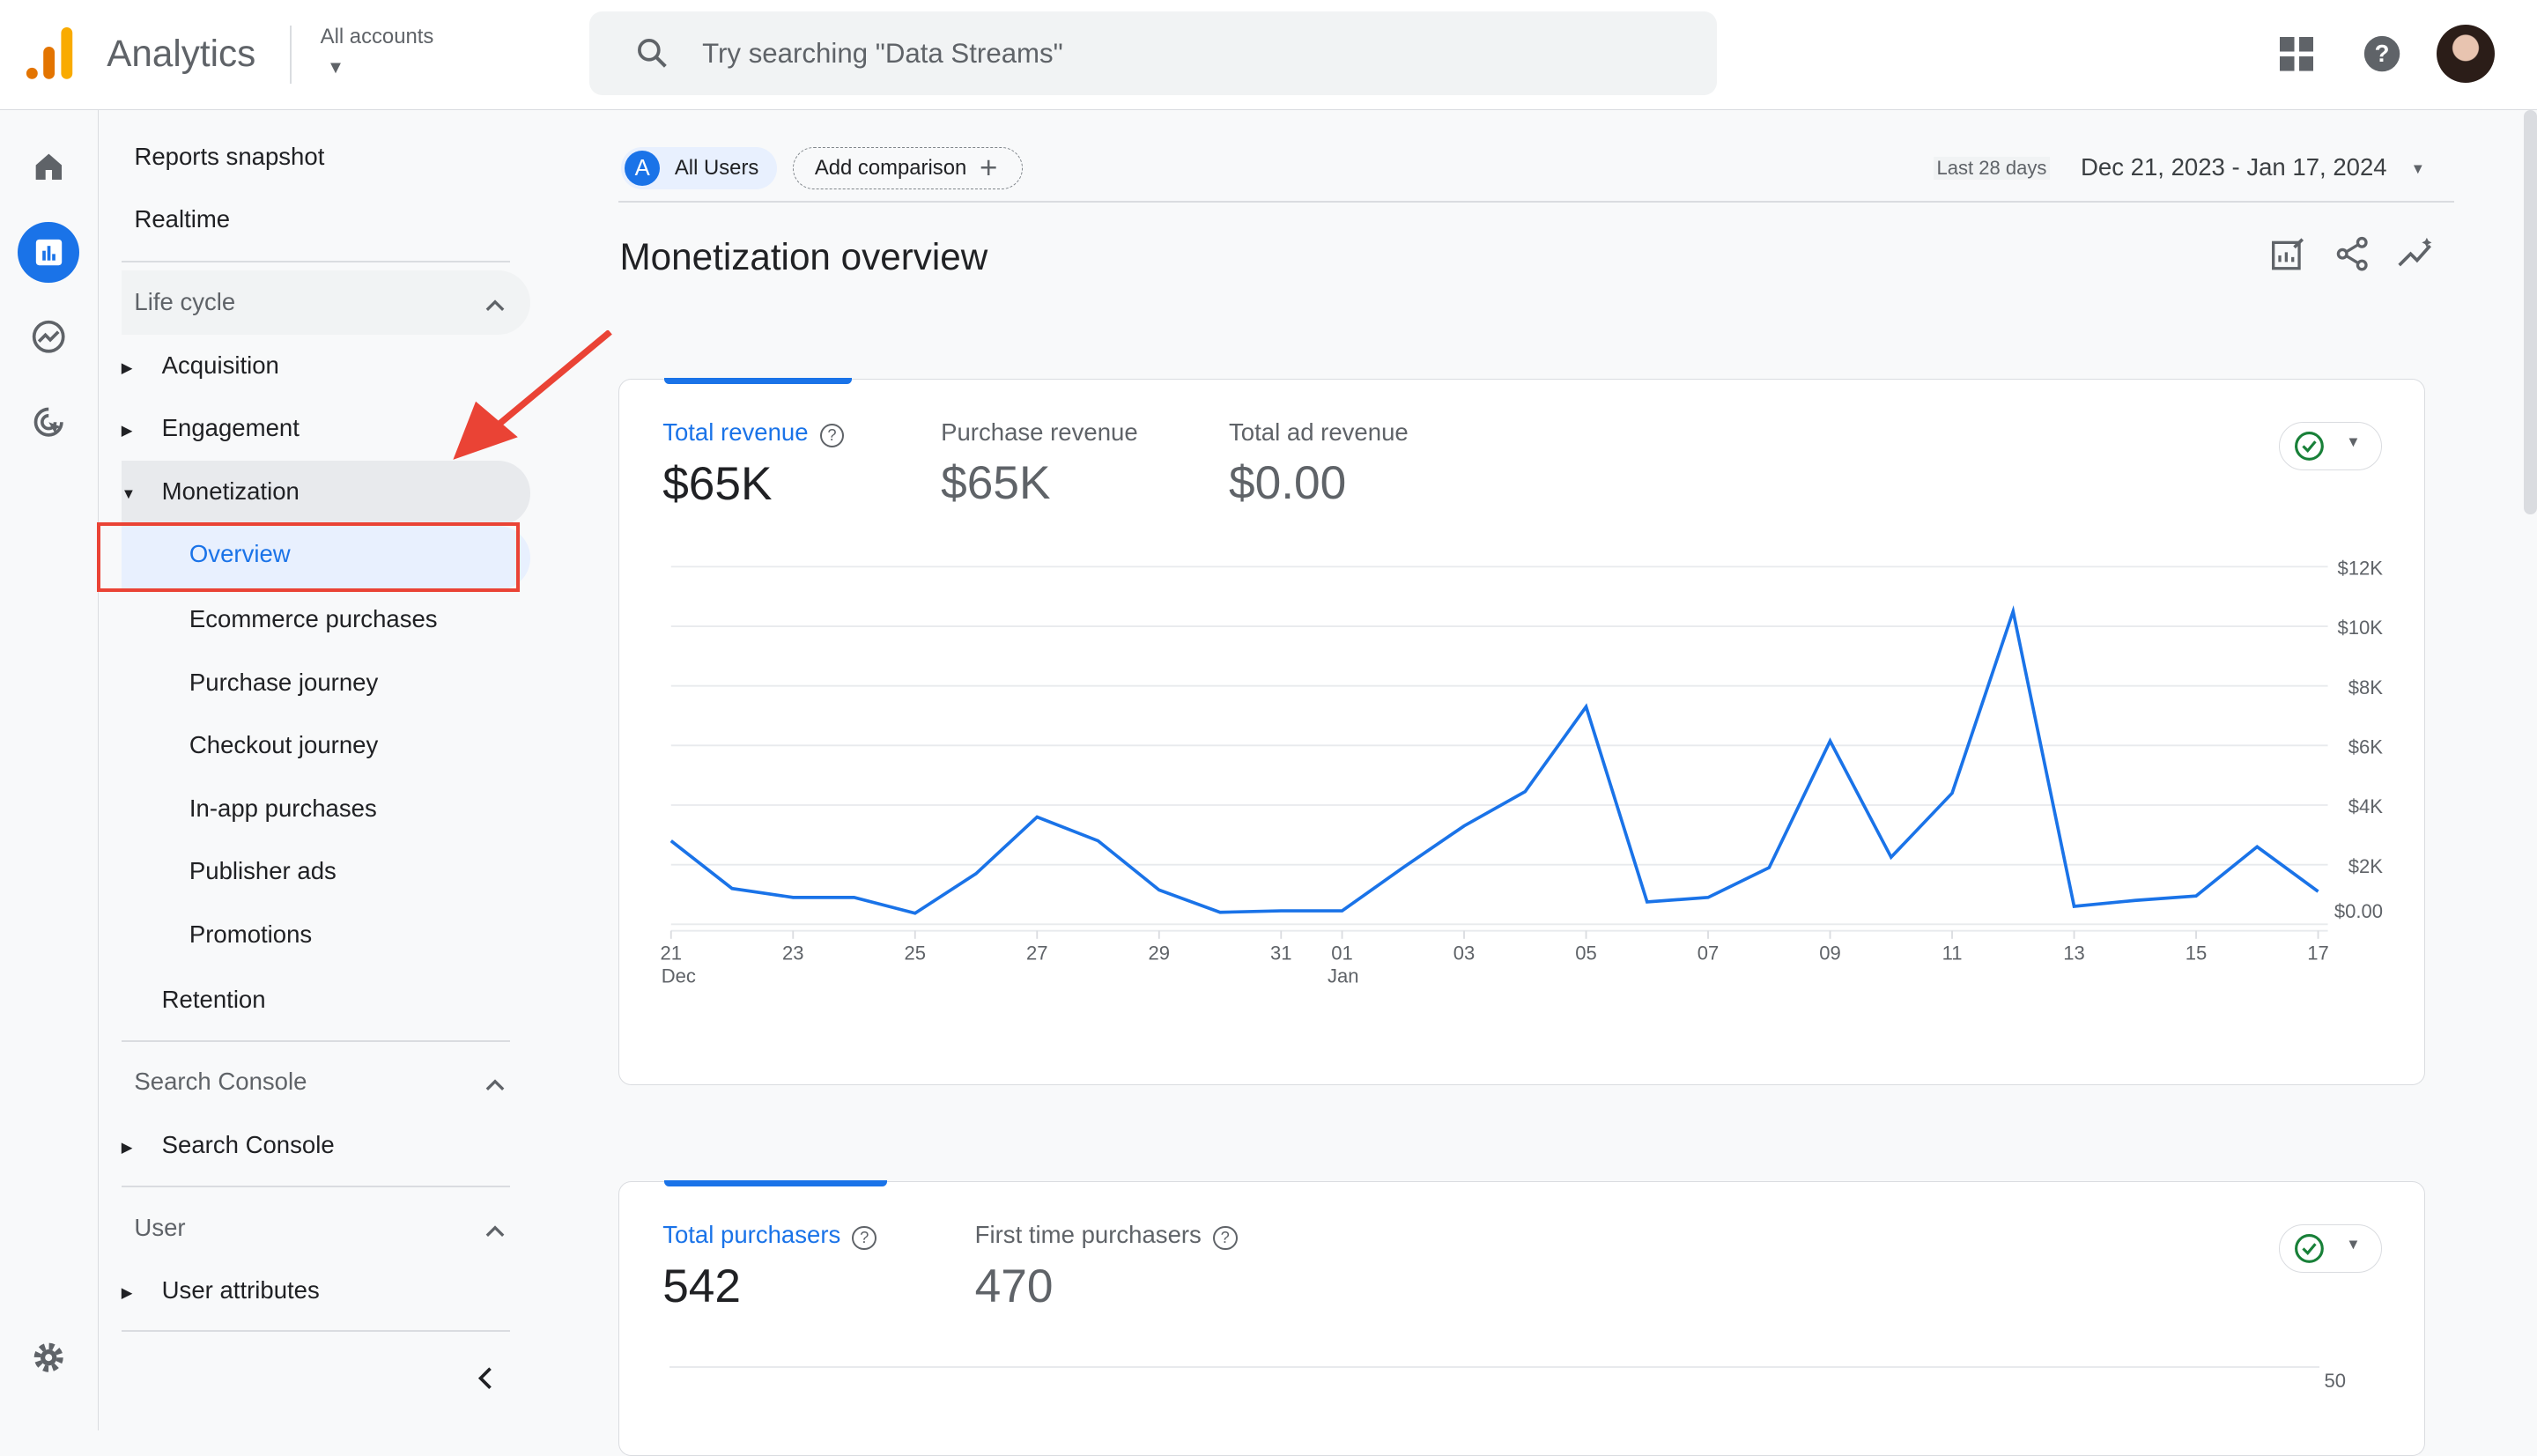 The width and height of the screenshot is (2537, 1456). I want to click on metric-label: Total purchasers ?, so click(769, 1236).